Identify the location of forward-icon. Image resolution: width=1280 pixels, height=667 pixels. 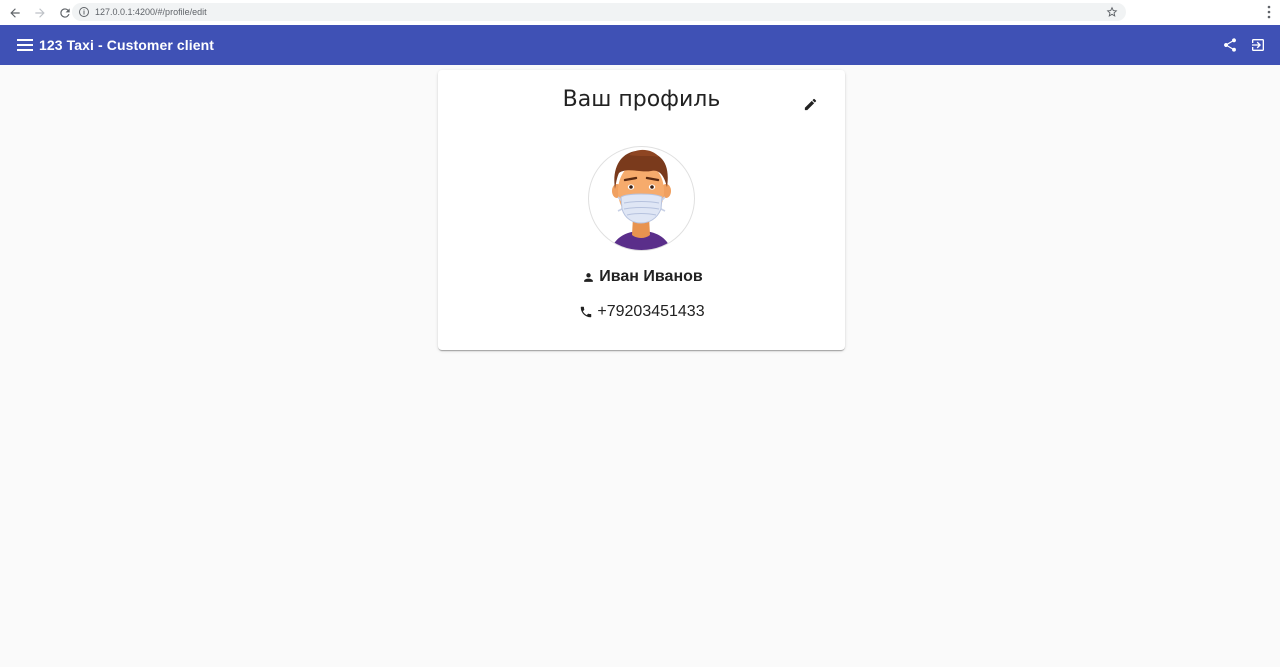
(40, 13).